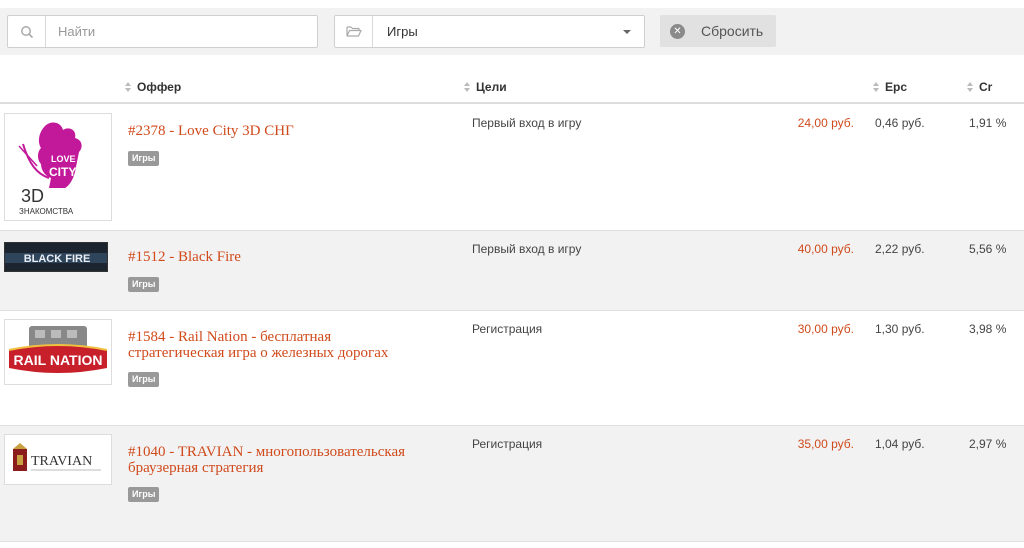  I want to click on epc-value: 1,30 руб., so click(900, 329).